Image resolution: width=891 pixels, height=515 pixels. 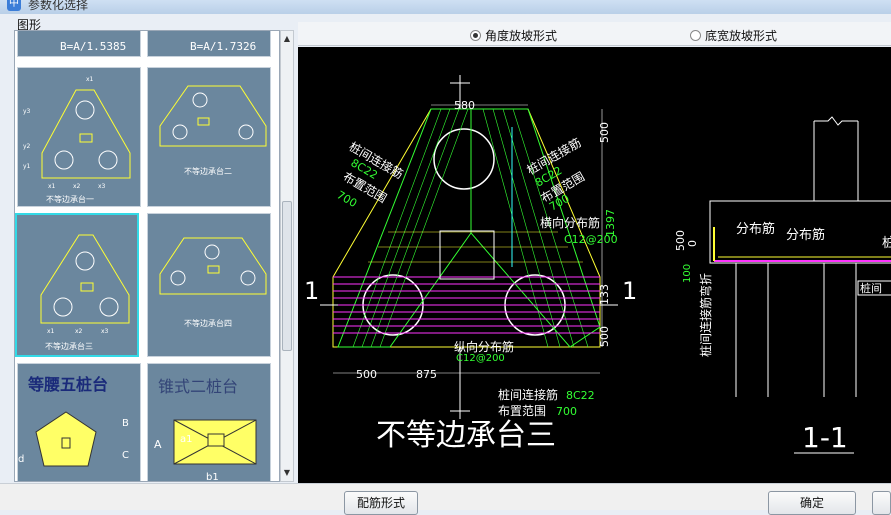 I want to click on section-label: 1-1, so click(x=825, y=437).